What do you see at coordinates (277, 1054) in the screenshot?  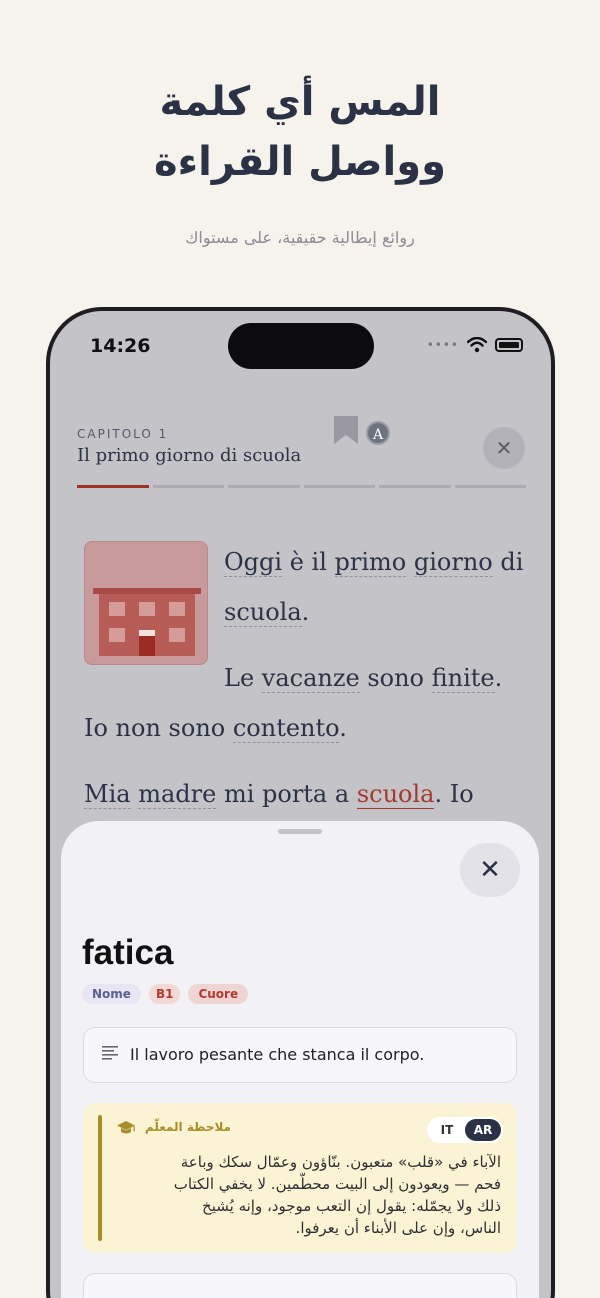 I see `definition-text: Il lavoro pesante che stanca il corpo.` at bounding box center [277, 1054].